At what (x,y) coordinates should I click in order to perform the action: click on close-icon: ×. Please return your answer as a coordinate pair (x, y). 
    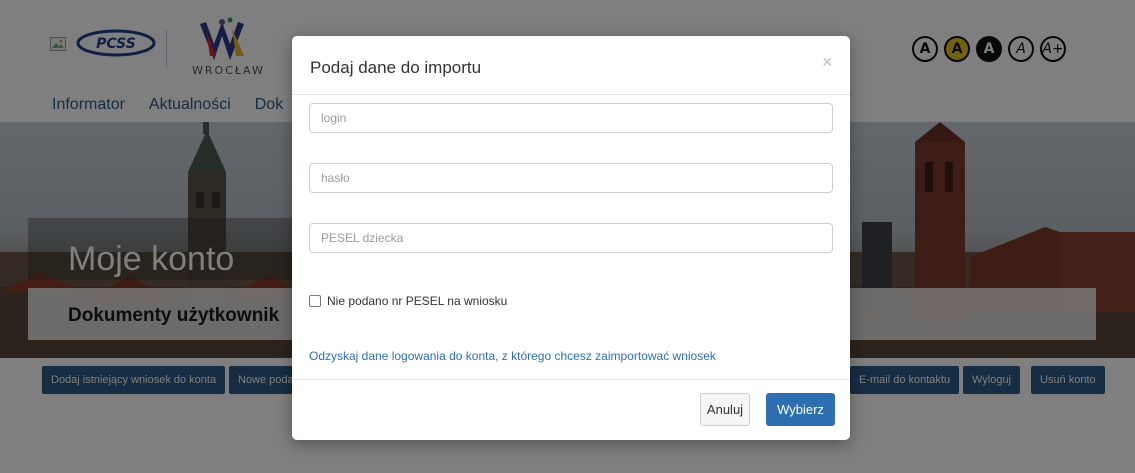
    Looking at the image, I should click on (827, 62).